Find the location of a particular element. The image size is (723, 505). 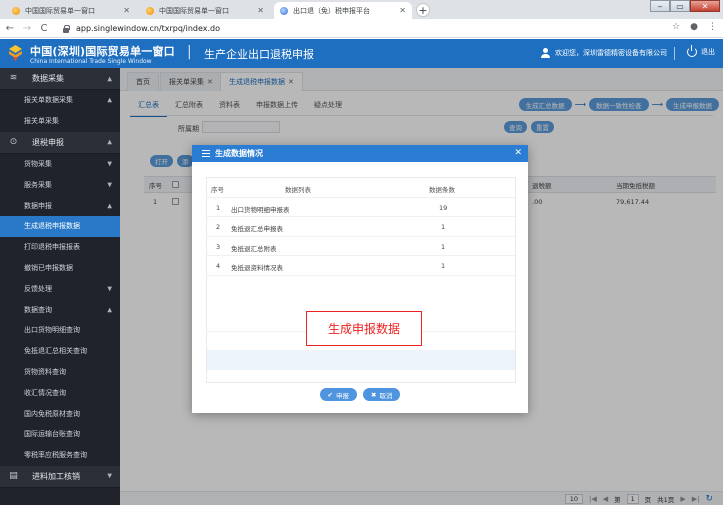

declare-button: ✔ 申报 is located at coordinates (338, 394).